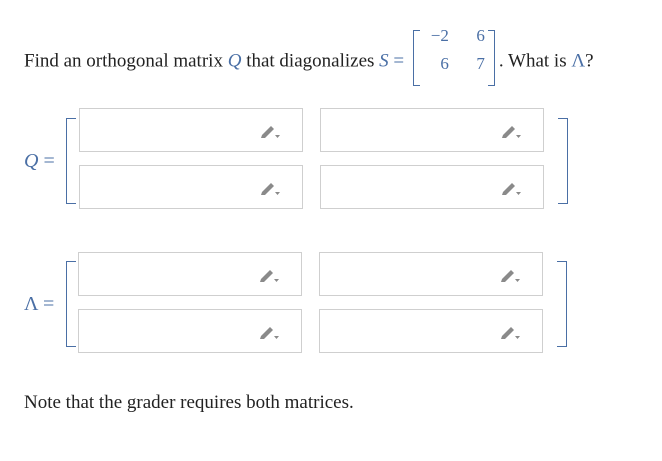  Describe the element at coordinates (71, 304) in the screenshot. I see `lambda-matrix-left-bracket` at that location.